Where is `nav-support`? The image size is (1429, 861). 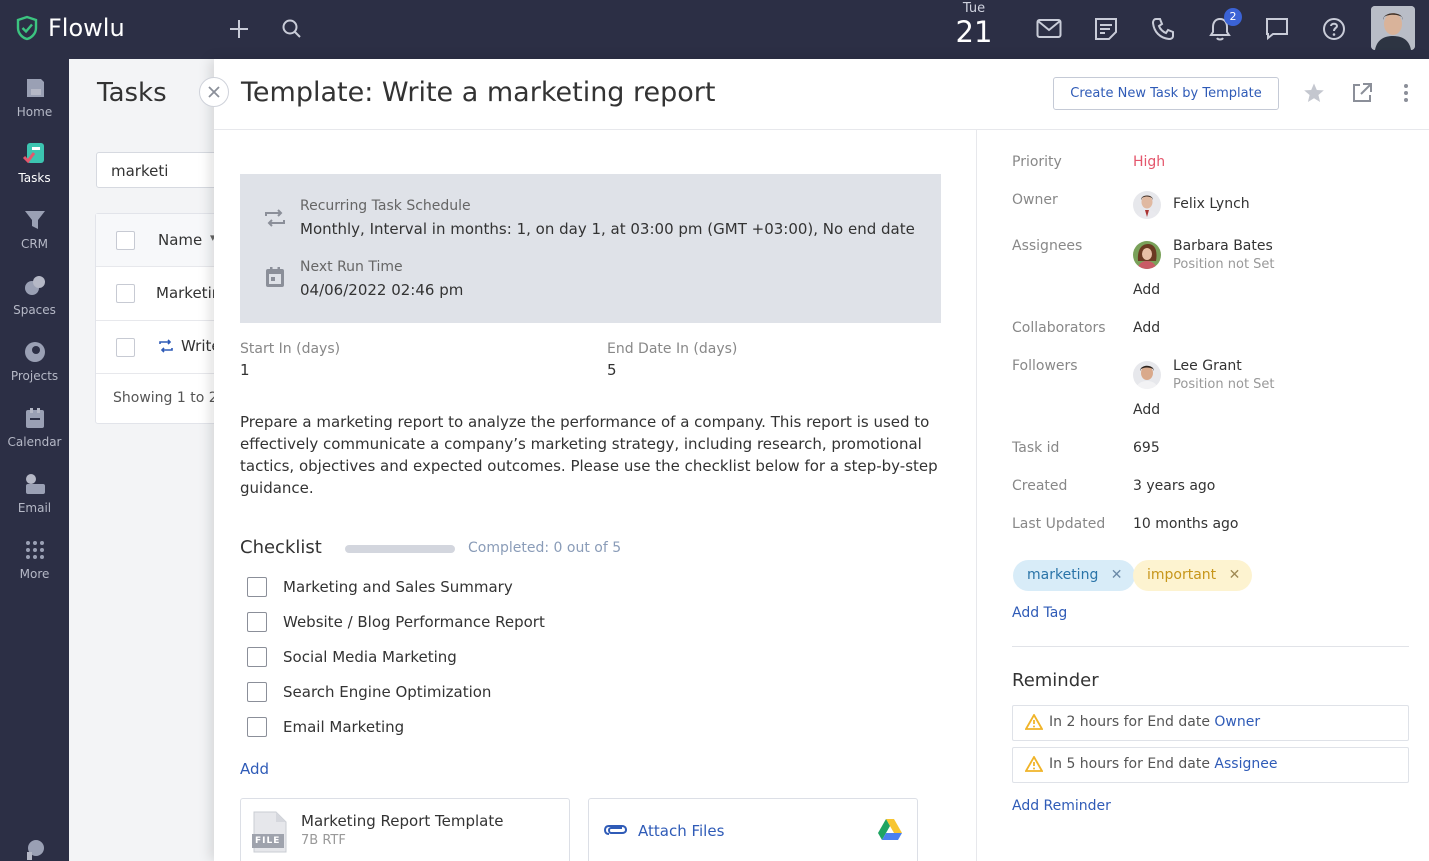 nav-support is located at coordinates (34, 849).